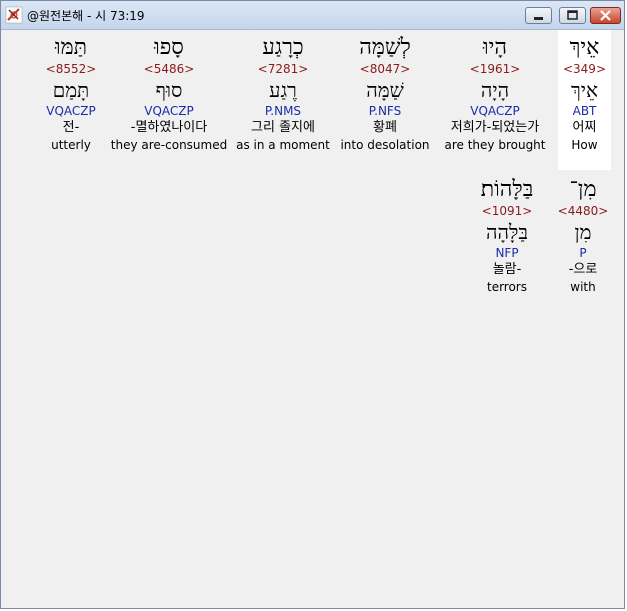 The height and width of the screenshot is (611, 627). I want to click on morphology-code: P.NFS, so click(385, 111).